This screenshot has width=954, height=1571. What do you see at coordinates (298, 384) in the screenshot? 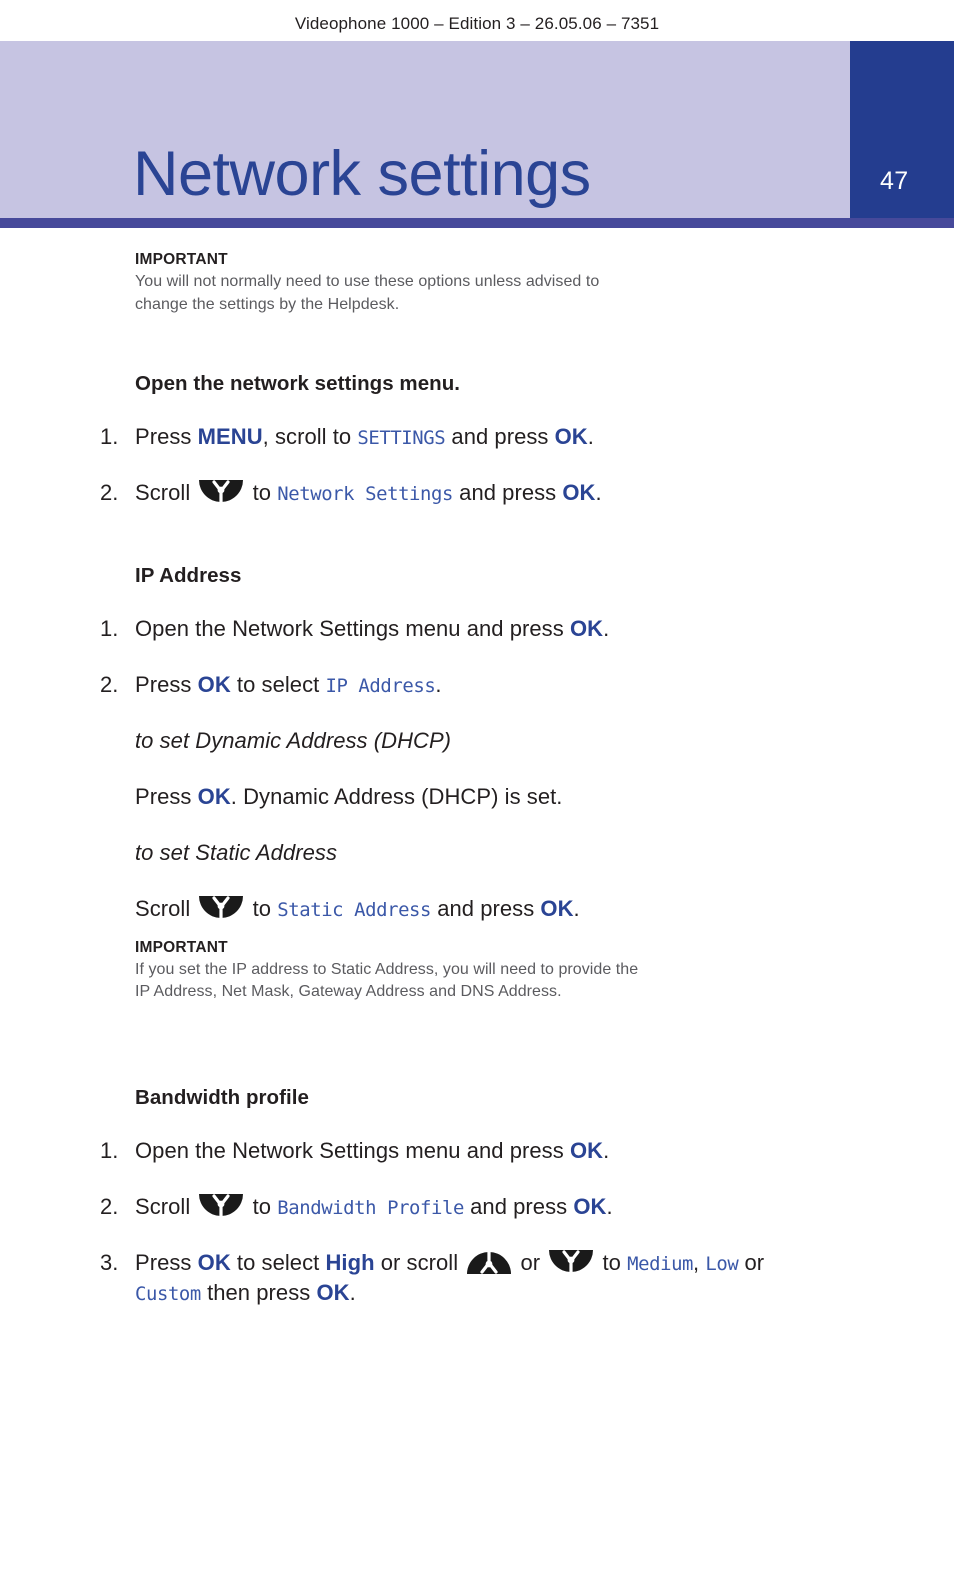
I see `section-heading-open-menu: Open the network settings menu.` at bounding box center [298, 384].